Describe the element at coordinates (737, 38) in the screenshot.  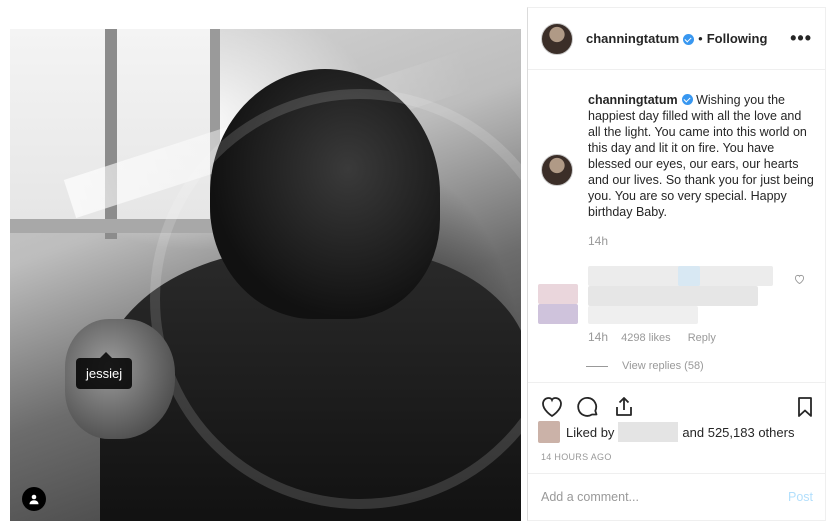
I see `following-button: Following` at that location.